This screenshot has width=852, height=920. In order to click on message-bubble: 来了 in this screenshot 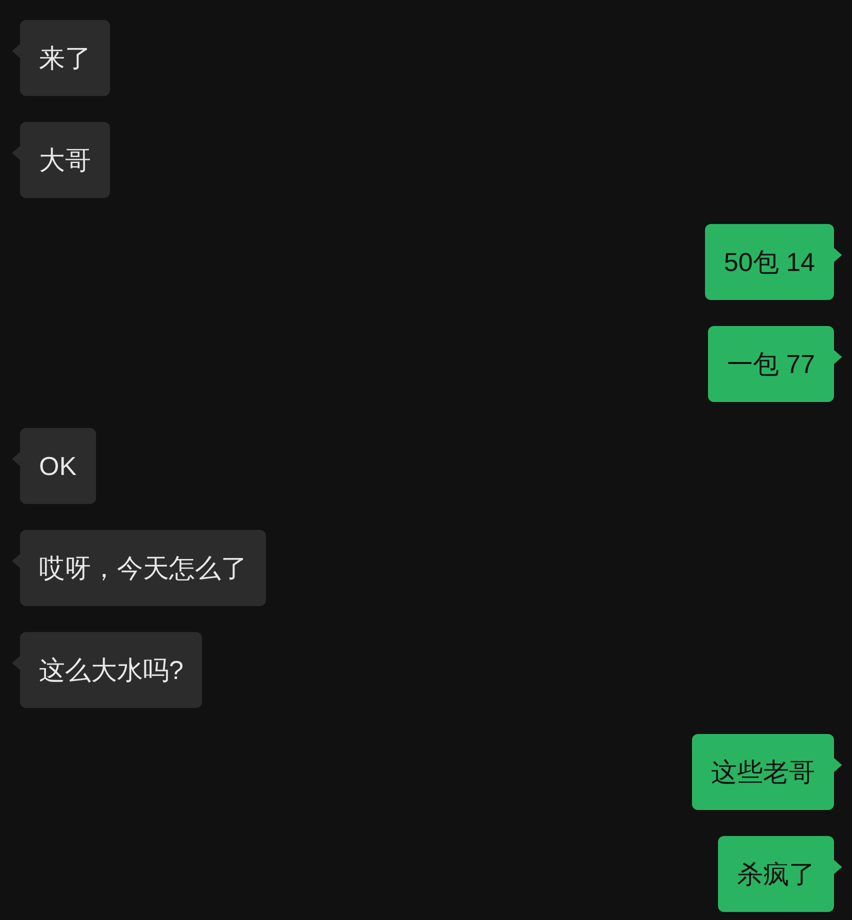, I will do `click(65, 58)`.